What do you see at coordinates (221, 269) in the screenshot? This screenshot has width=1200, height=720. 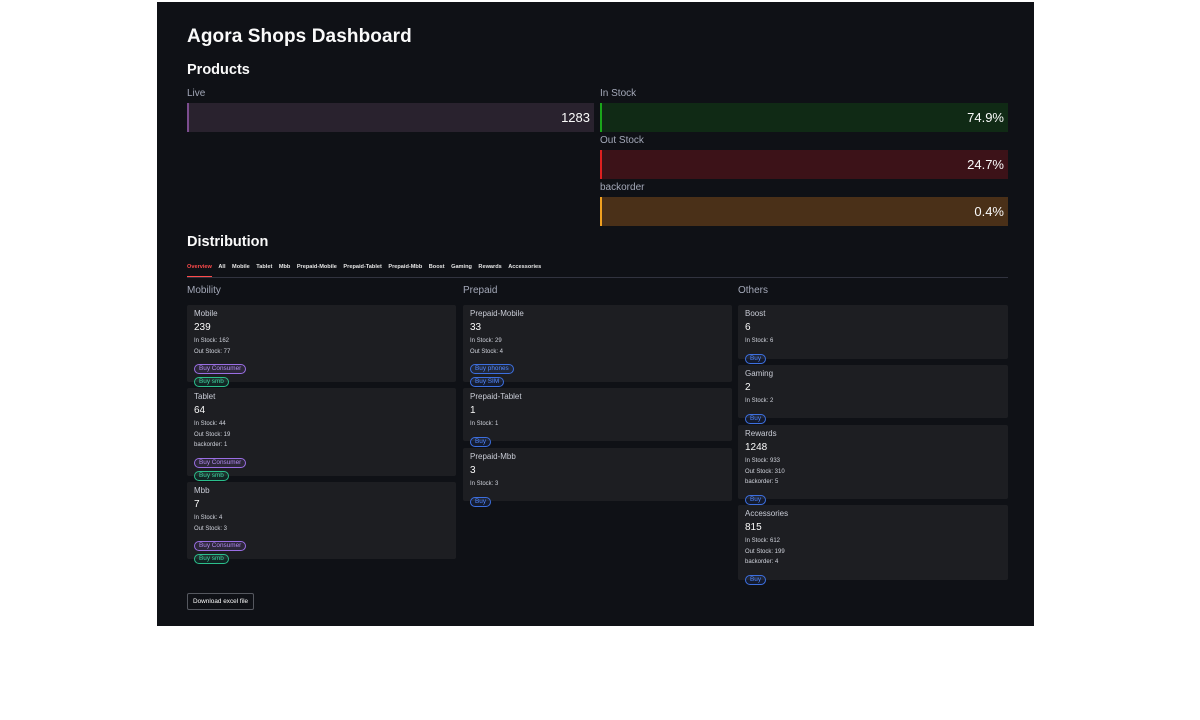 I see `tab-all: All` at bounding box center [221, 269].